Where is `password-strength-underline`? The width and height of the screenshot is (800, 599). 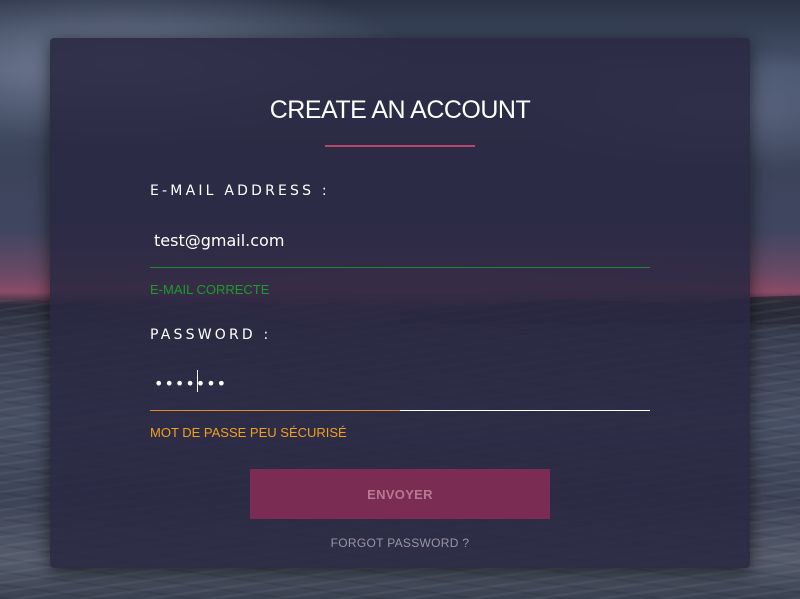
password-strength-underline is located at coordinates (400, 410).